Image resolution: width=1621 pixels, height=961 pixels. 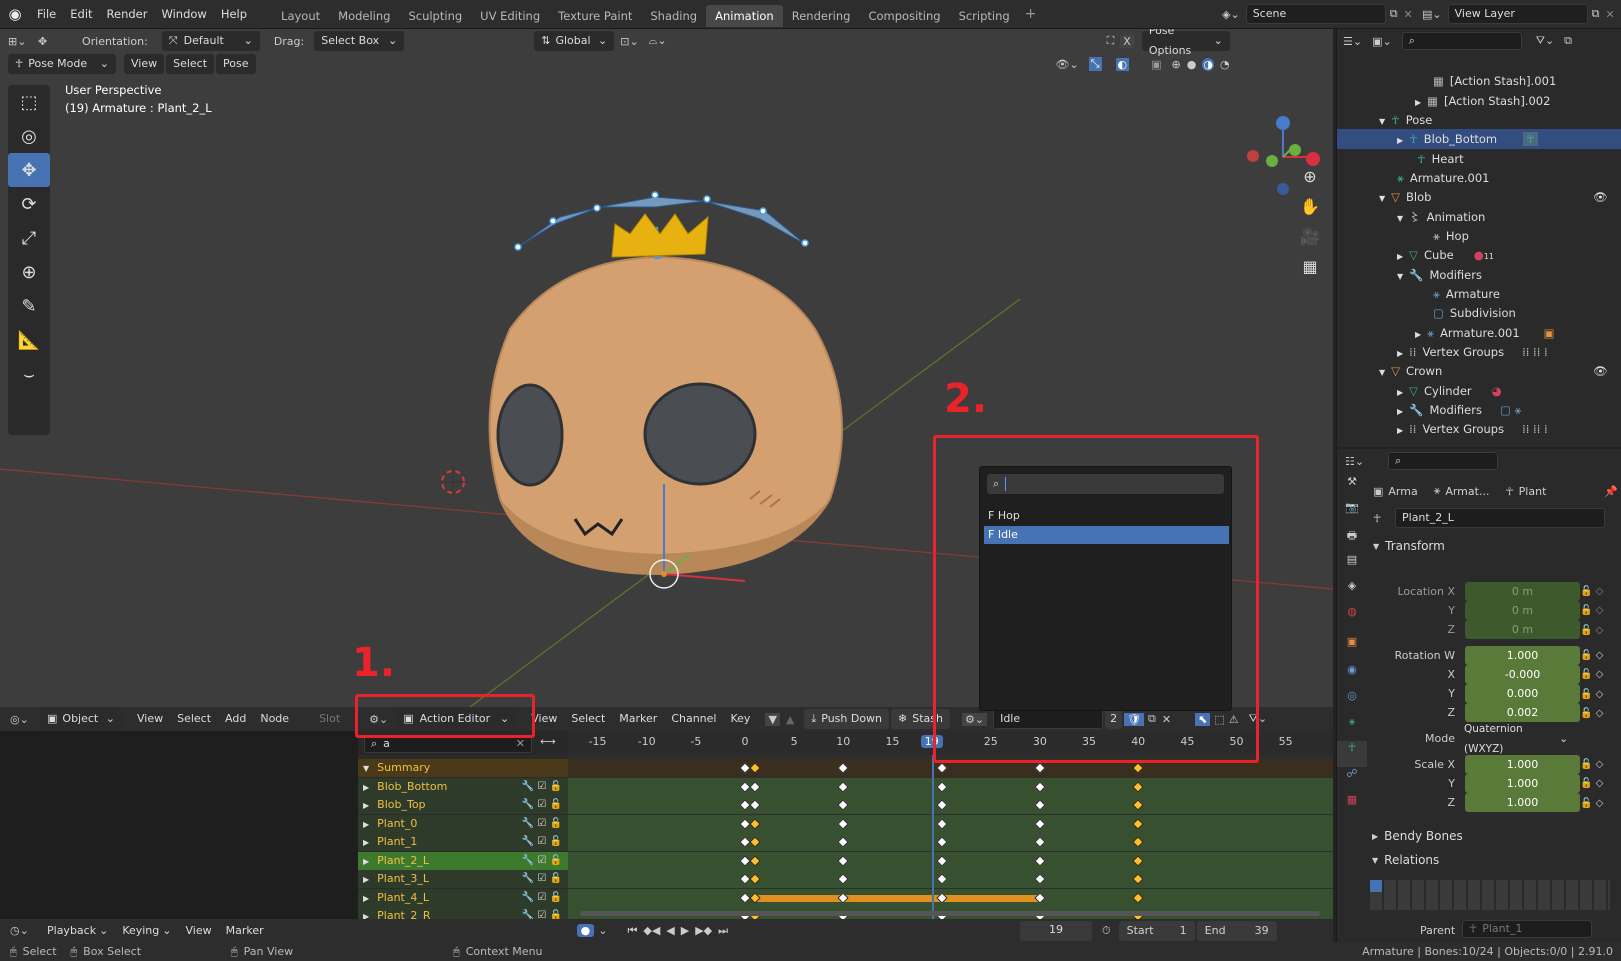 What do you see at coordinates (1600, 197) in the screenshot?
I see `eye-icon: 👁` at bounding box center [1600, 197].